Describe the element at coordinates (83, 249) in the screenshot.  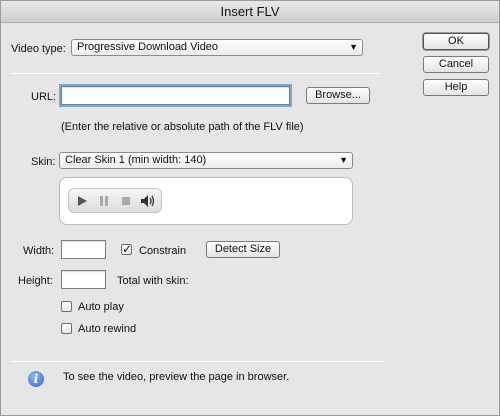
I see `width-input` at that location.